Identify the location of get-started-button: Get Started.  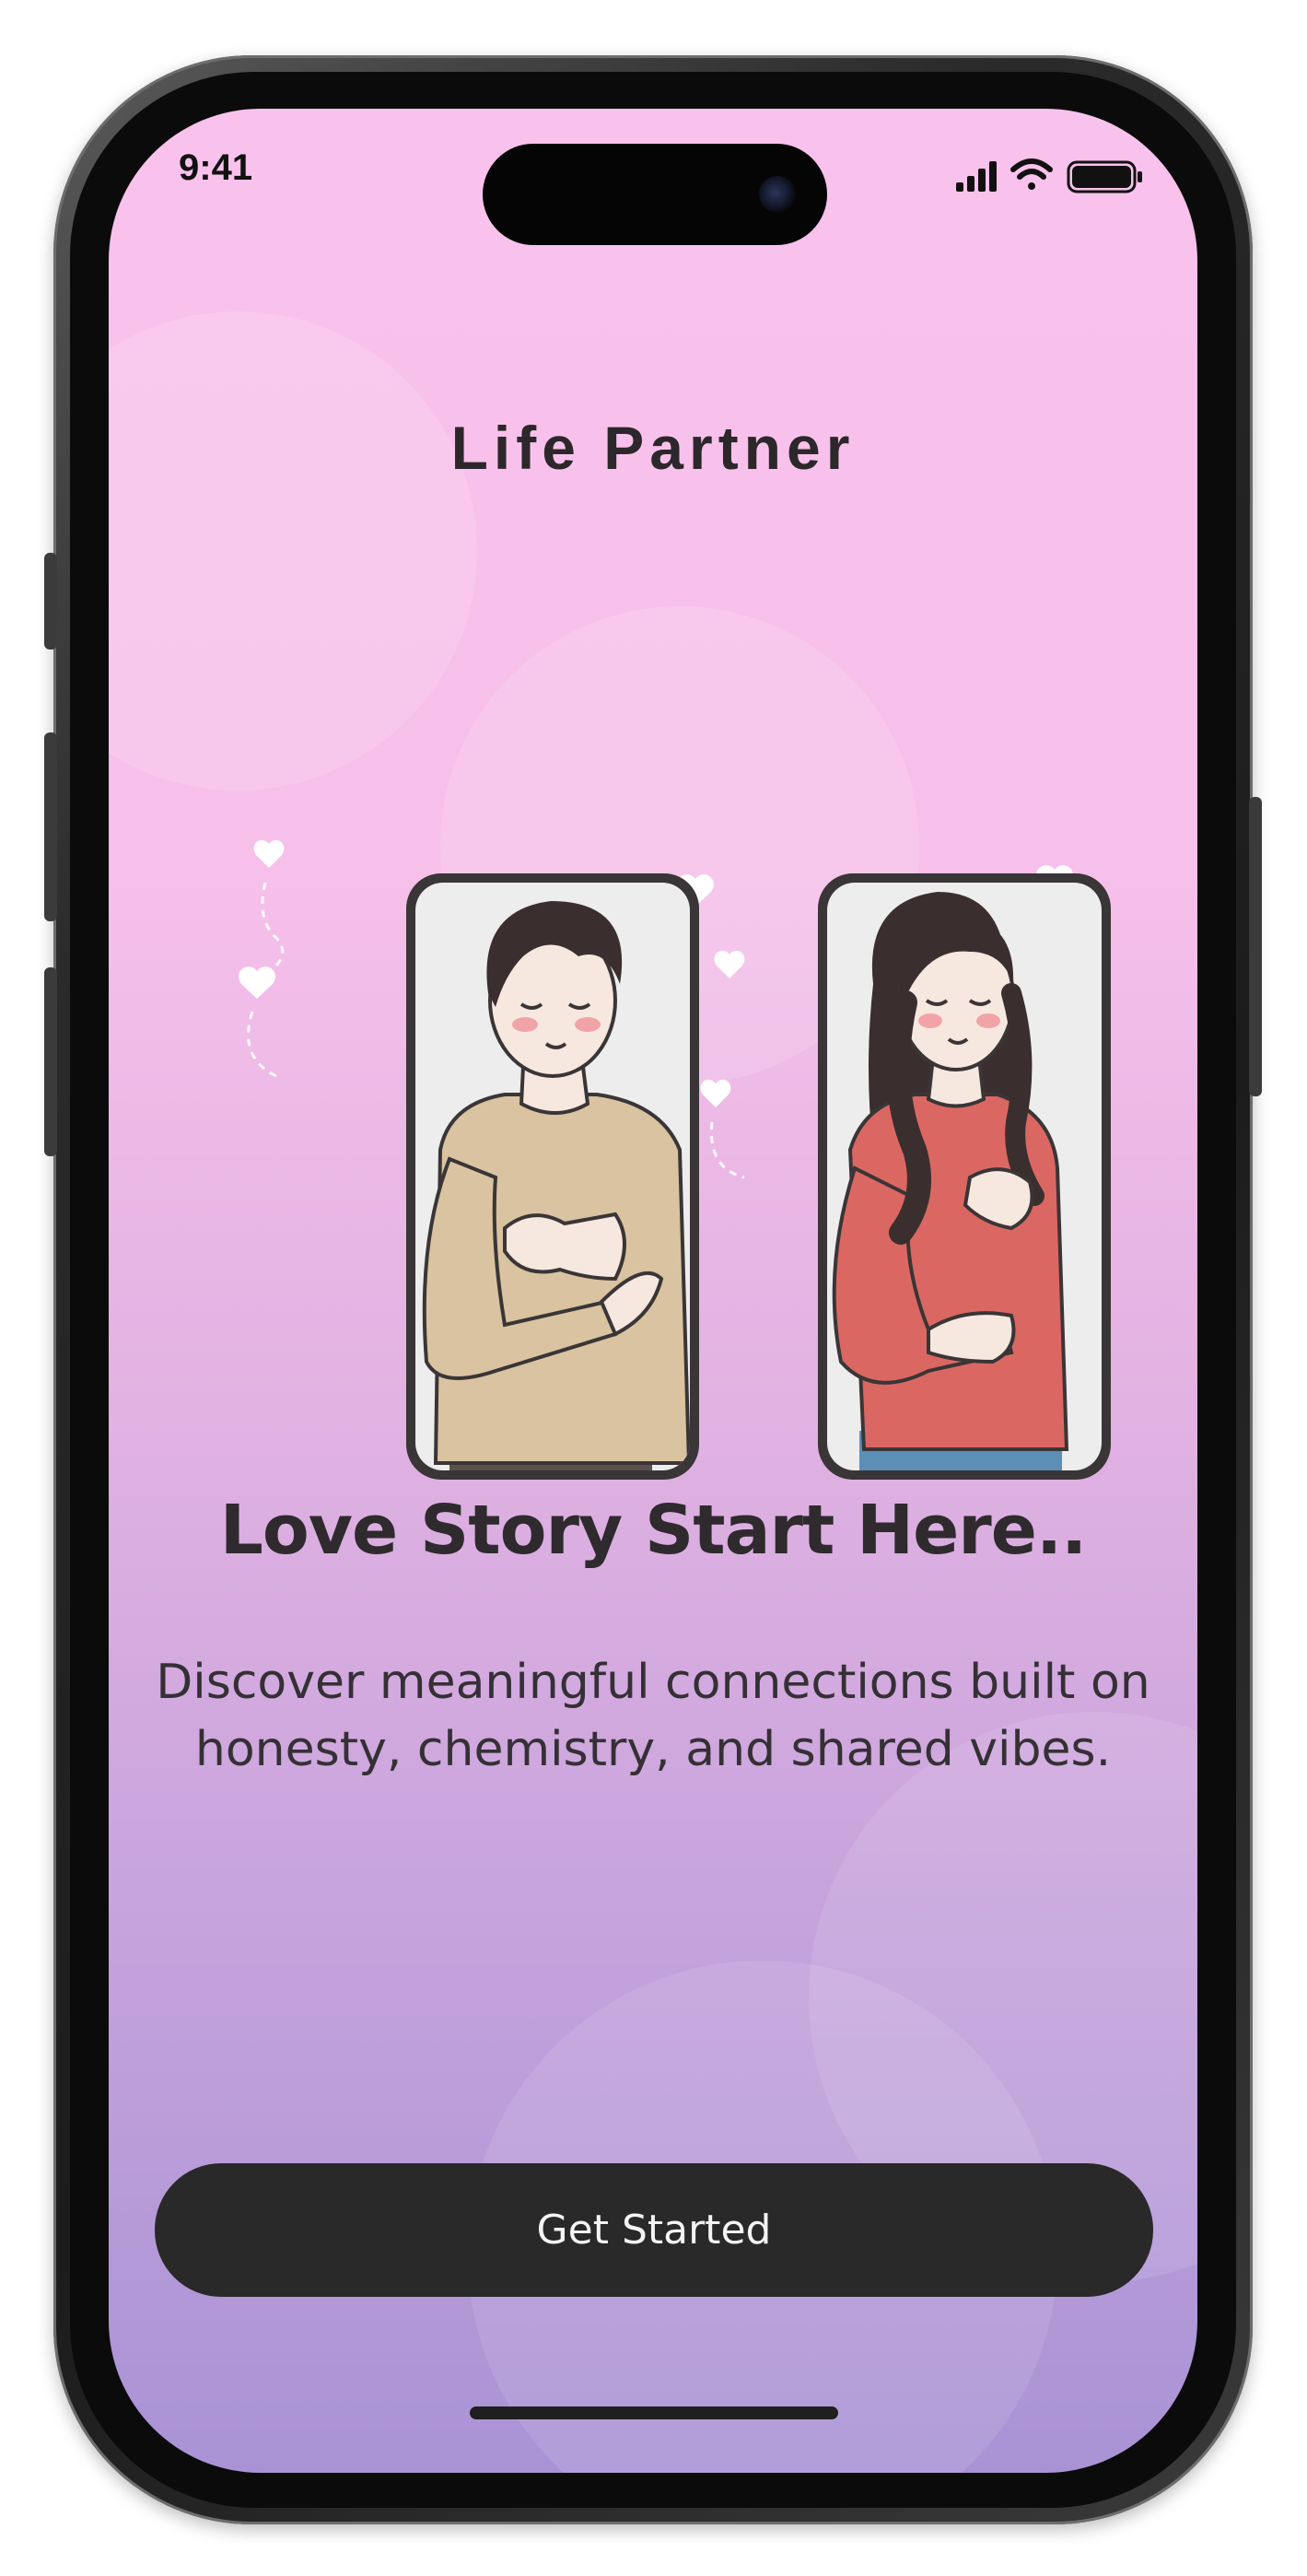
(654, 2230).